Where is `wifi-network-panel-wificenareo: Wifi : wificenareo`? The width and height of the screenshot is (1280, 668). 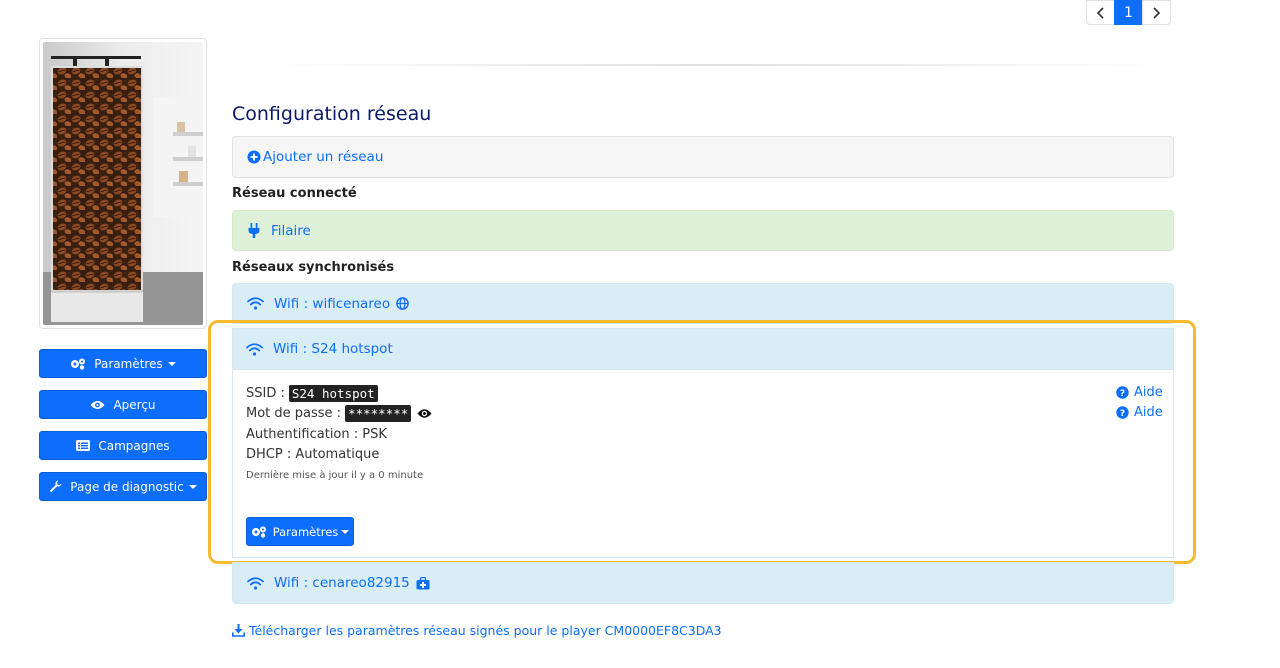
wifi-network-panel-wificenareo: Wifi : wificenareo is located at coordinates (703, 303).